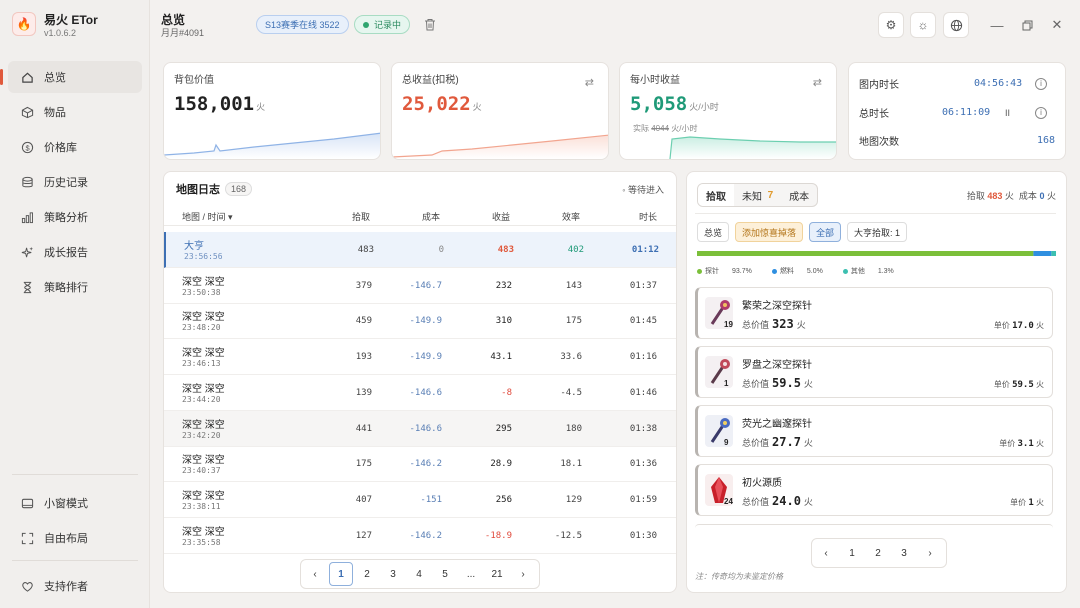 The width and height of the screenshot is (1080, 608). I want to click on sidebar-item-strategy-analysis: 策略分析, so click(75, 217).